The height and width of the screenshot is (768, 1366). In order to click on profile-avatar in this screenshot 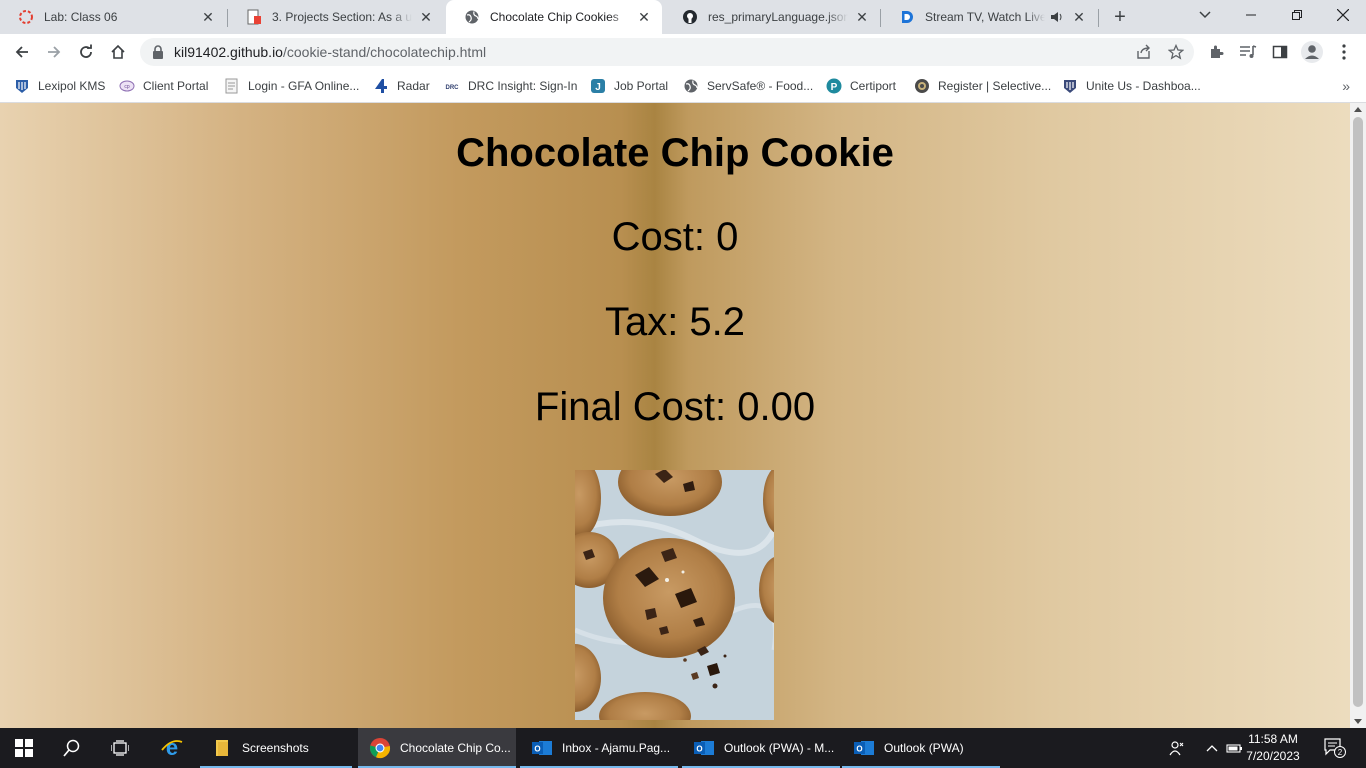, I will do `click(1312, 52)`.